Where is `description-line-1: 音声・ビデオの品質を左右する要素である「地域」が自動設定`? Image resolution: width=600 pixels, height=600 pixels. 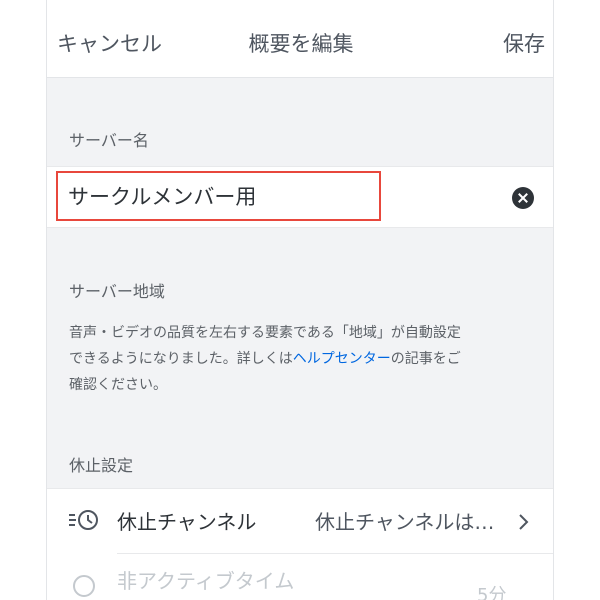 description-line-1: 音声・ビデオの品質を左右する要素である「地域」が自動設定 is located at coordinates (265, 333).